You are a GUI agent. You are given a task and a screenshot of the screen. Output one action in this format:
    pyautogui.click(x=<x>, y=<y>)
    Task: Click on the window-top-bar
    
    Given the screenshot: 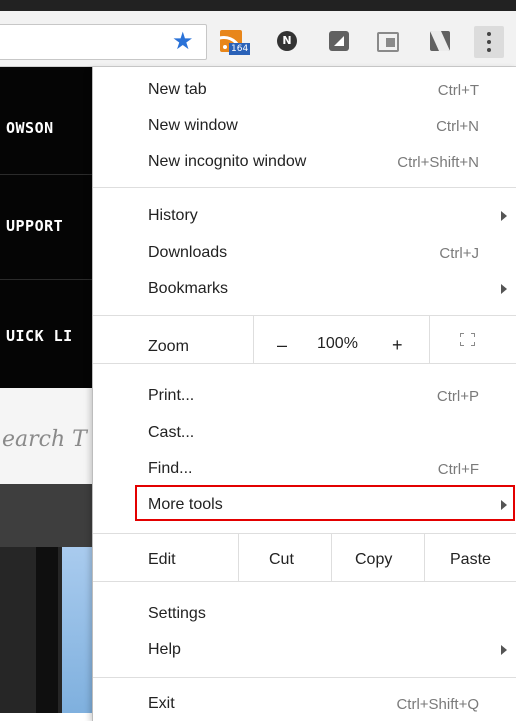 What is the action you would take?
    pyautogui.click(x=258, y=5)
    